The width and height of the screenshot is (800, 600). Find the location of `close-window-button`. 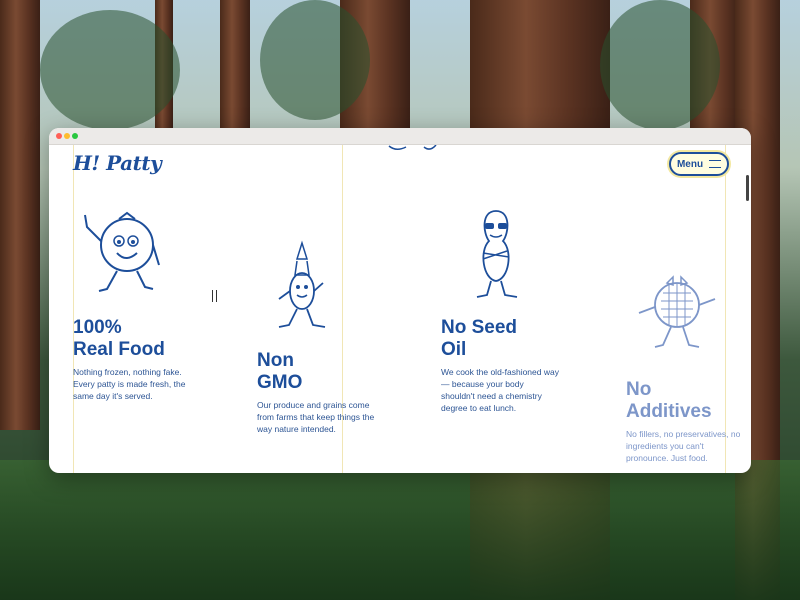

close-window-button is located at coordinates (59, 136).